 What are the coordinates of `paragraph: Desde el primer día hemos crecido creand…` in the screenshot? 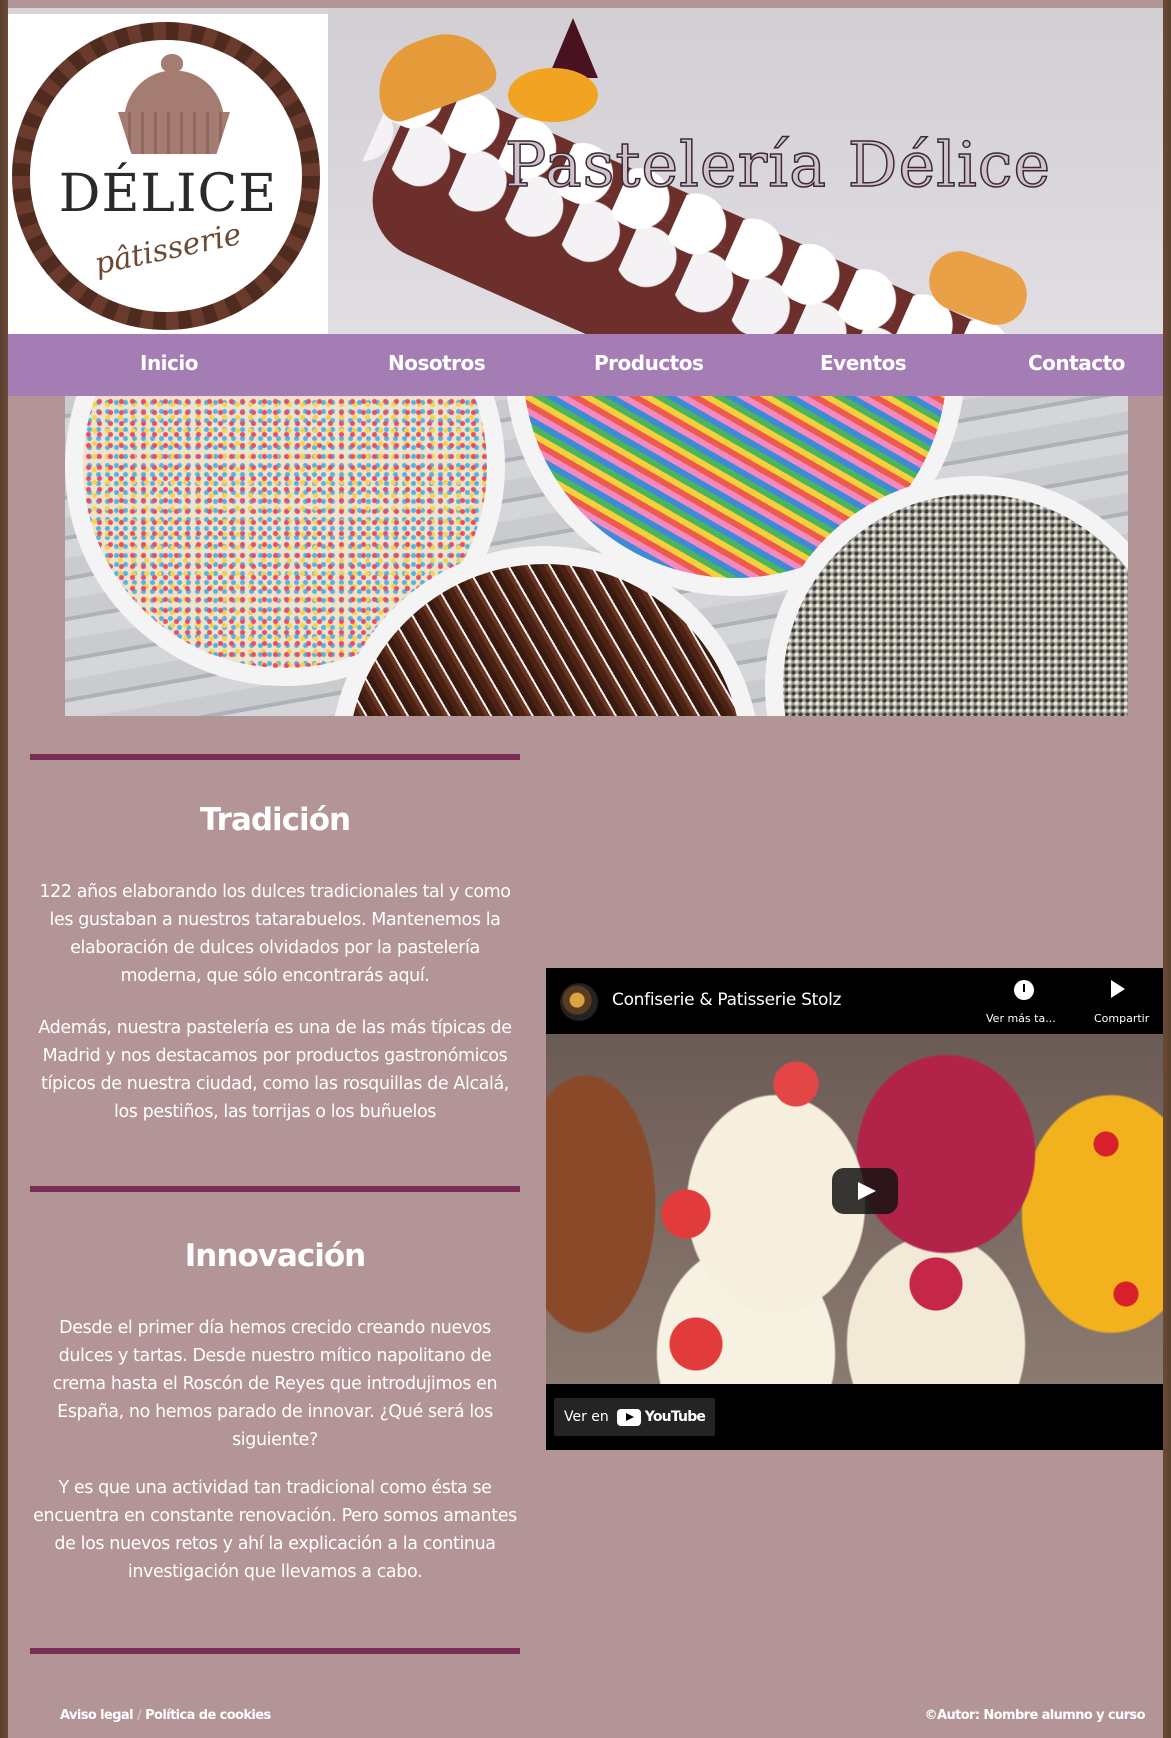 It's located at (275, 1384).